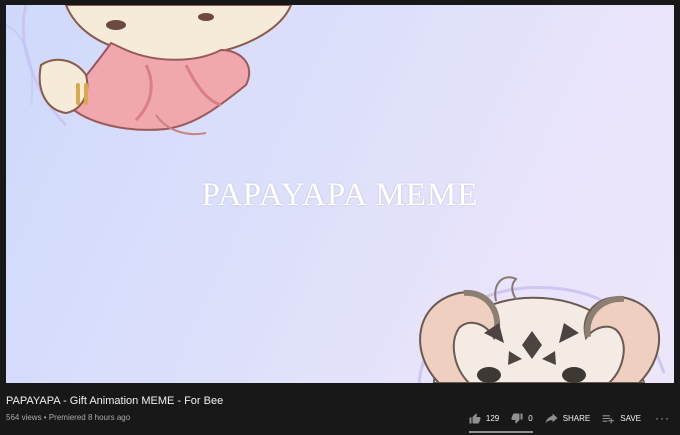  I want to click on like-ratio-fill, so click(500, 432).